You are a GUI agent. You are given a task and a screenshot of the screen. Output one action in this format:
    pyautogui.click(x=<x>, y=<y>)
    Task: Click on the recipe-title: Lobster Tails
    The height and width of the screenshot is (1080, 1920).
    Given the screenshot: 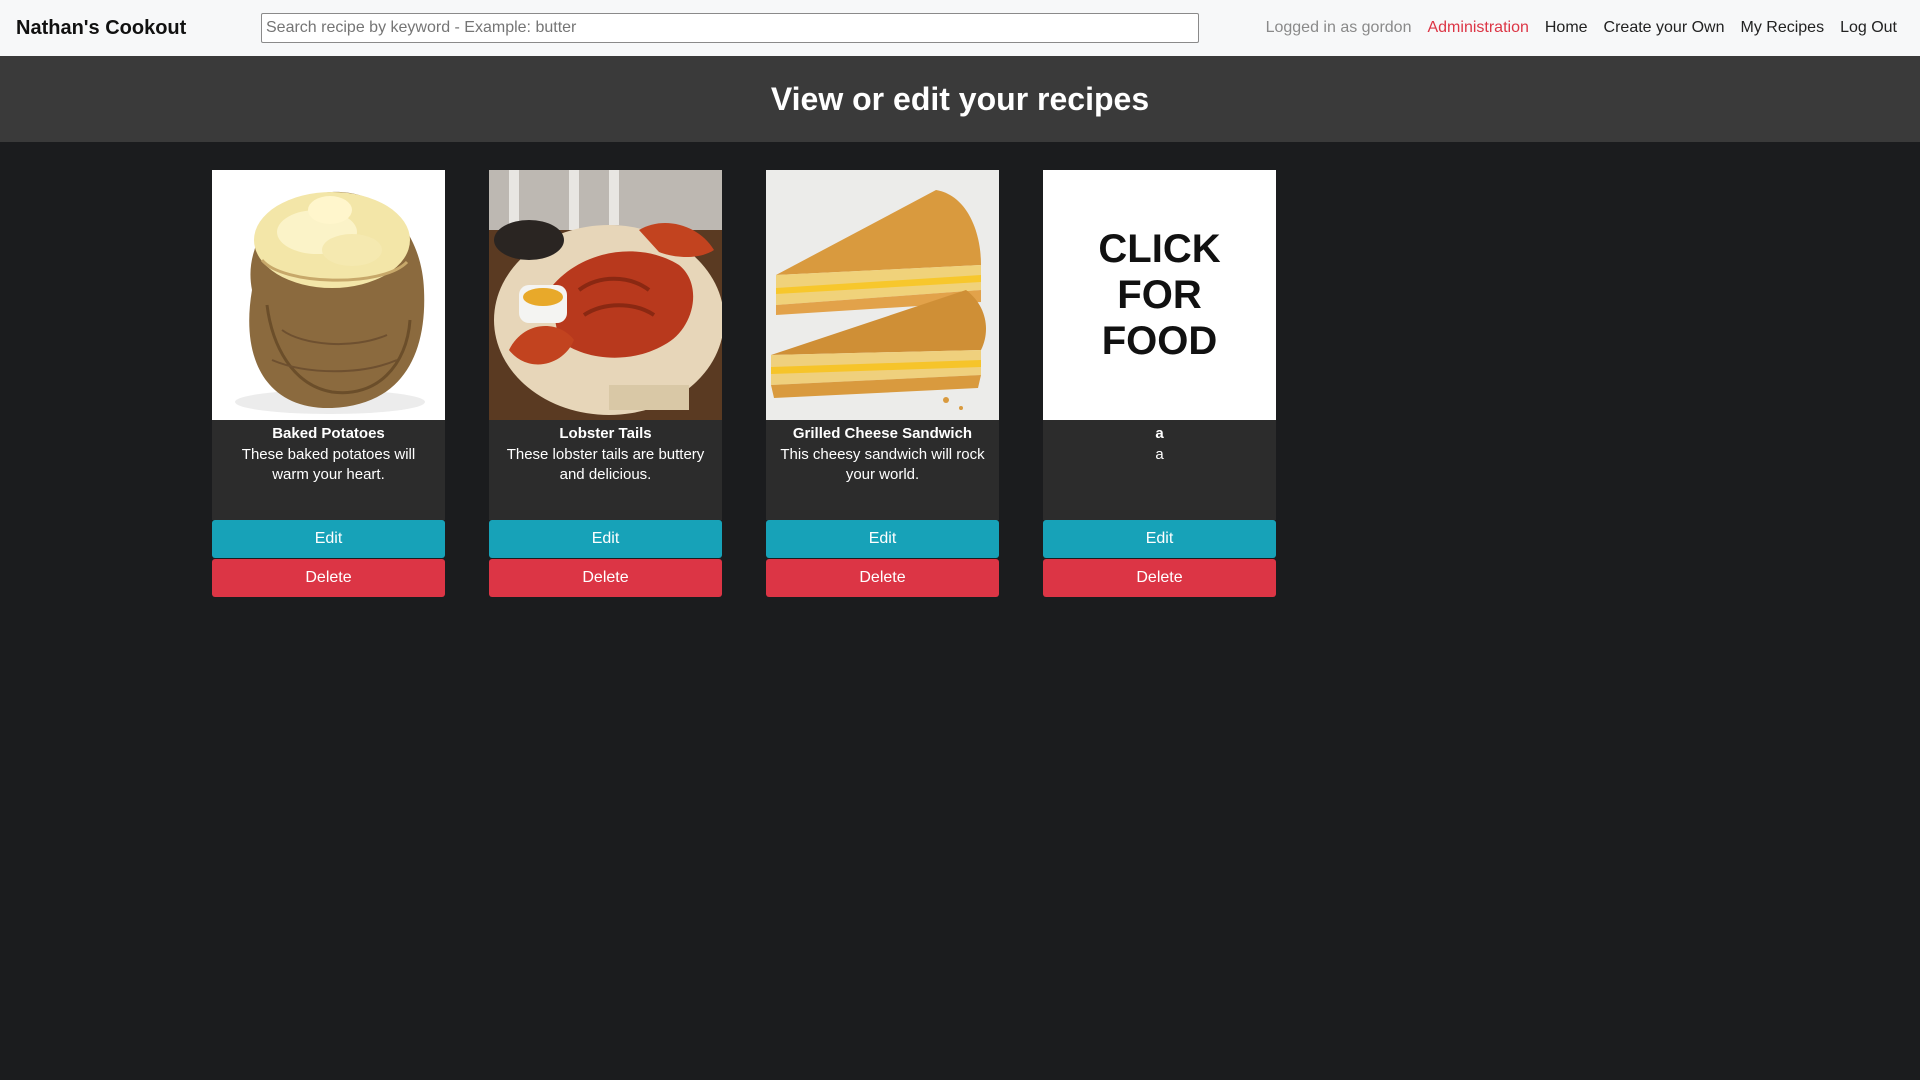 What is the action you would take?
    pyautogui.click(x=605, y=433)
    